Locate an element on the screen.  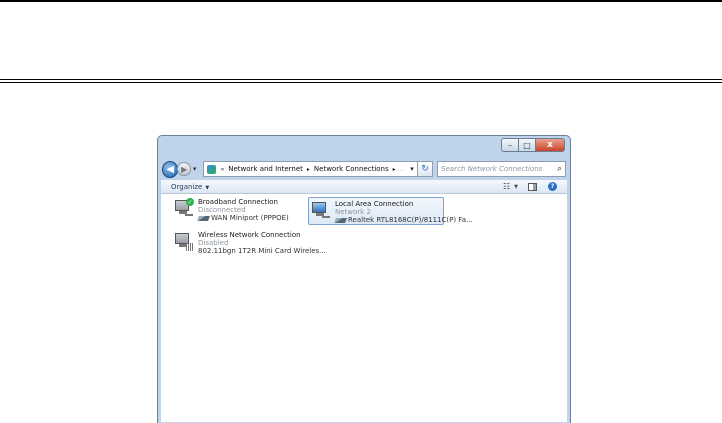
top-rule is located at coordinates (361, 1).